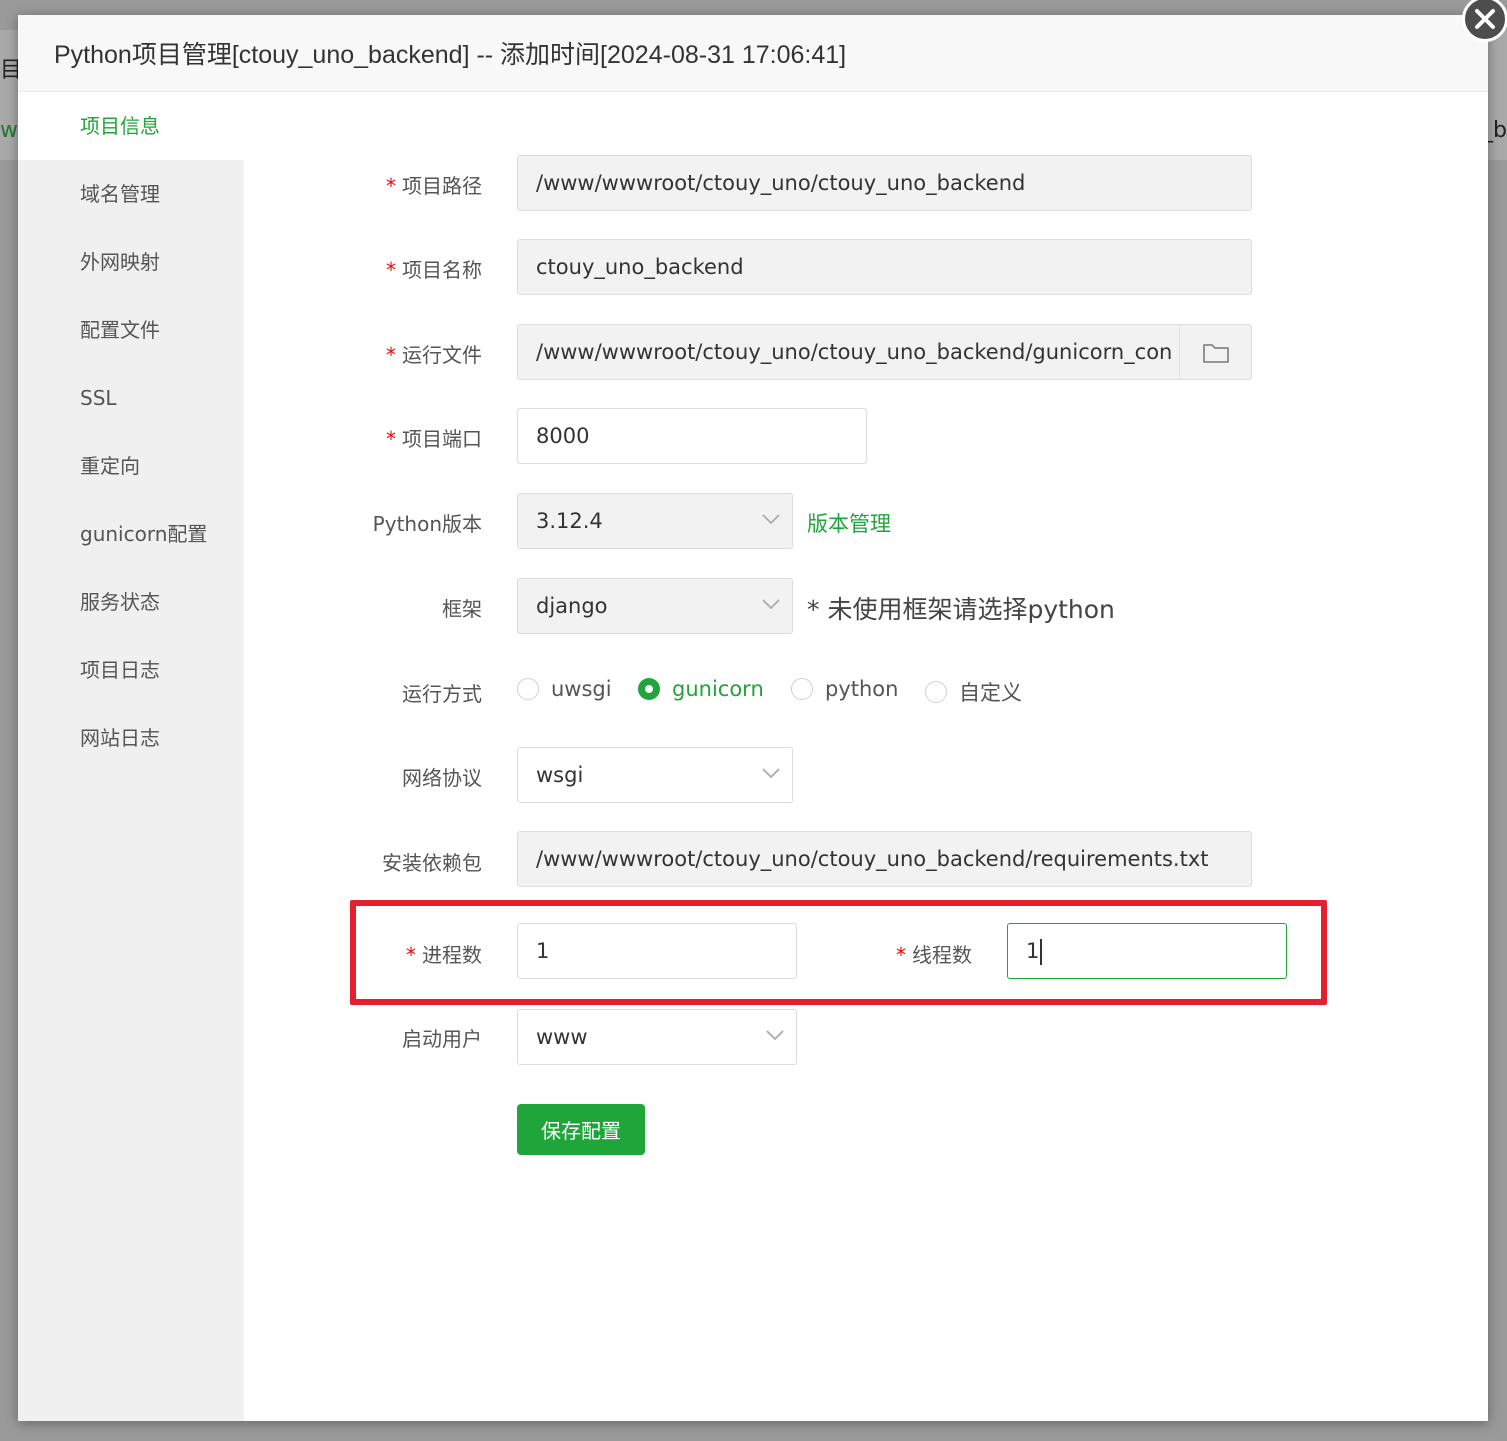 Image resolution: width=1507 pixels, height=1441 pixels. What do you see at coordinates (131, 466) in the screenshot?
I see `sidebar-item-redirect: 重定向` at bounding box center [131, 466].